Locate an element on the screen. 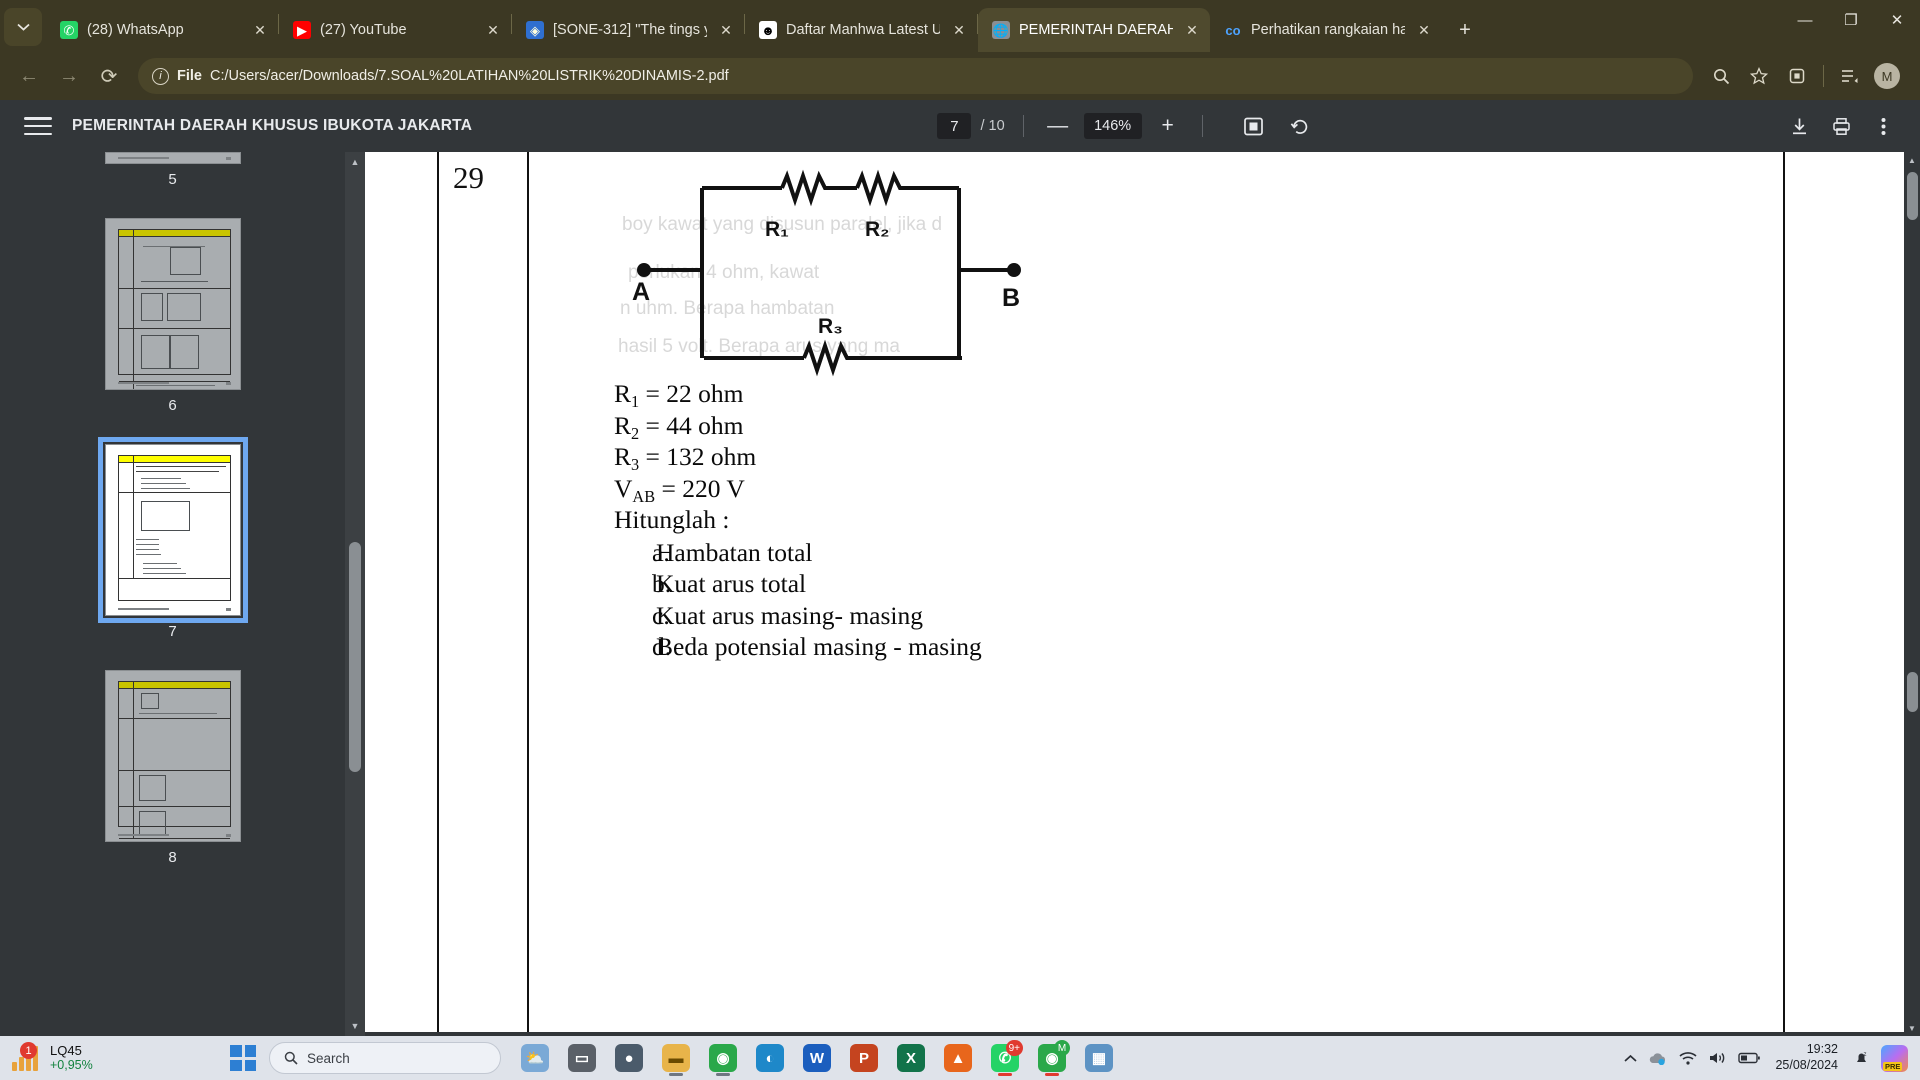 Image resolution: width=1920 pixels, height=1080 pixels. page-total-label: / 10 is located at coordinates (992, 126).